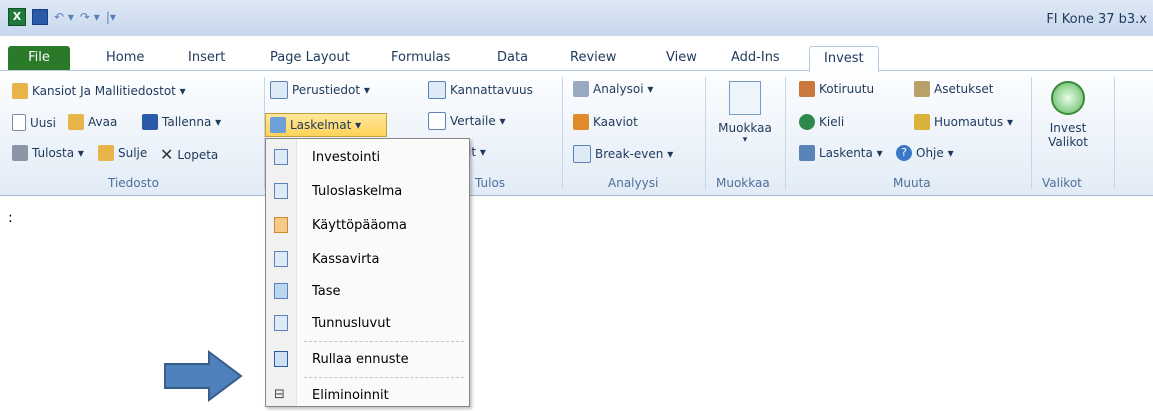  What do you see at coordinates (122, 153) in the screenshot?
I see `sulje-button: Sulje` at bounding box center [122, 153].